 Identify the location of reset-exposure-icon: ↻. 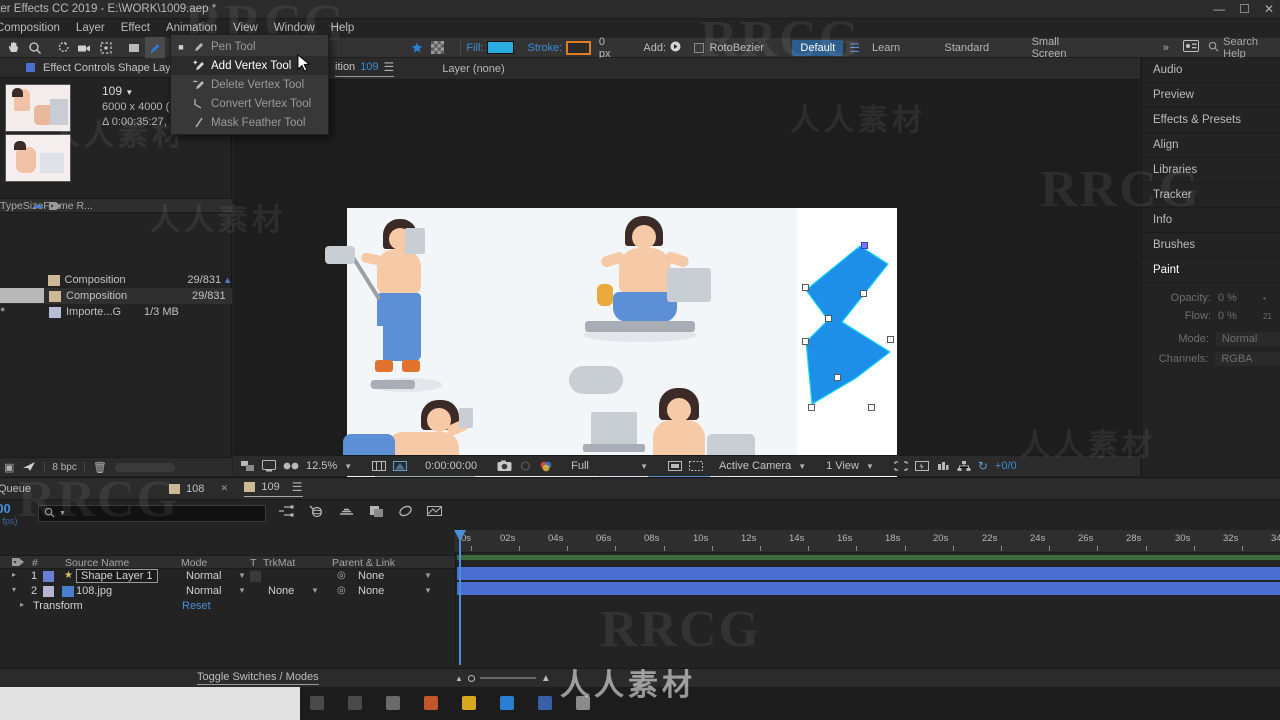
(983, 466).